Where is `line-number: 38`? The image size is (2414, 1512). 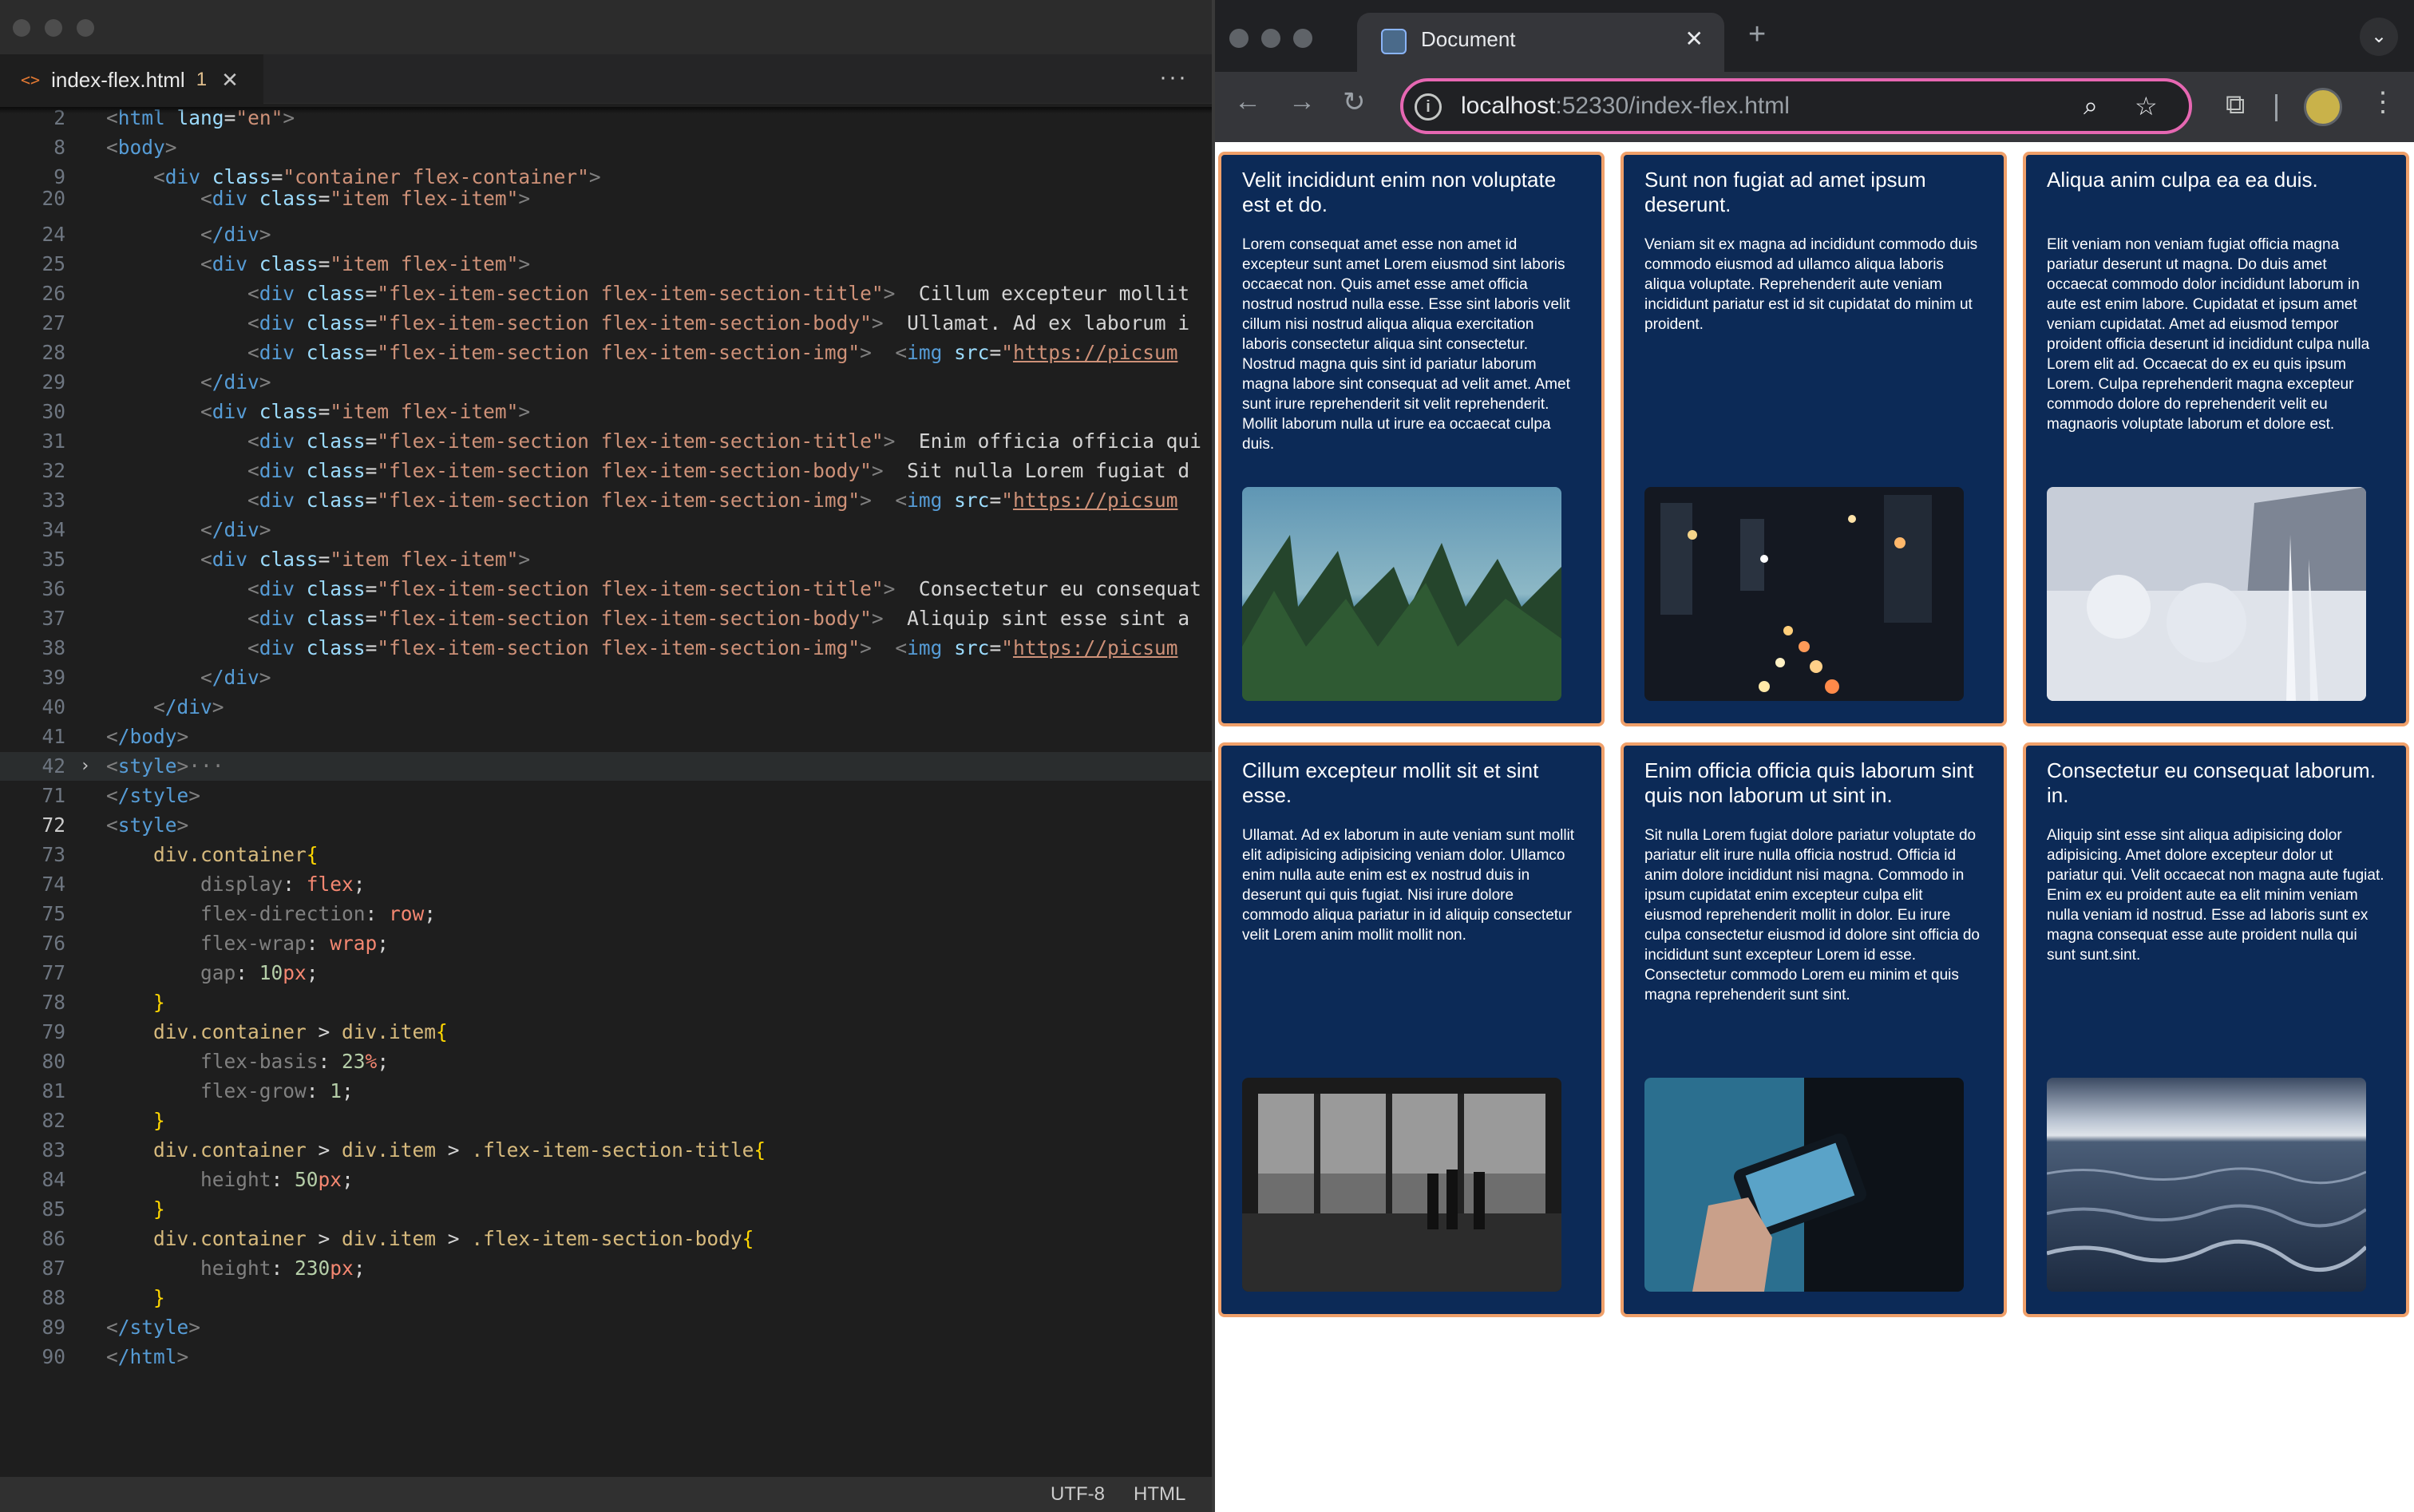
line-number: 38 is located at coordinates (53, 647).